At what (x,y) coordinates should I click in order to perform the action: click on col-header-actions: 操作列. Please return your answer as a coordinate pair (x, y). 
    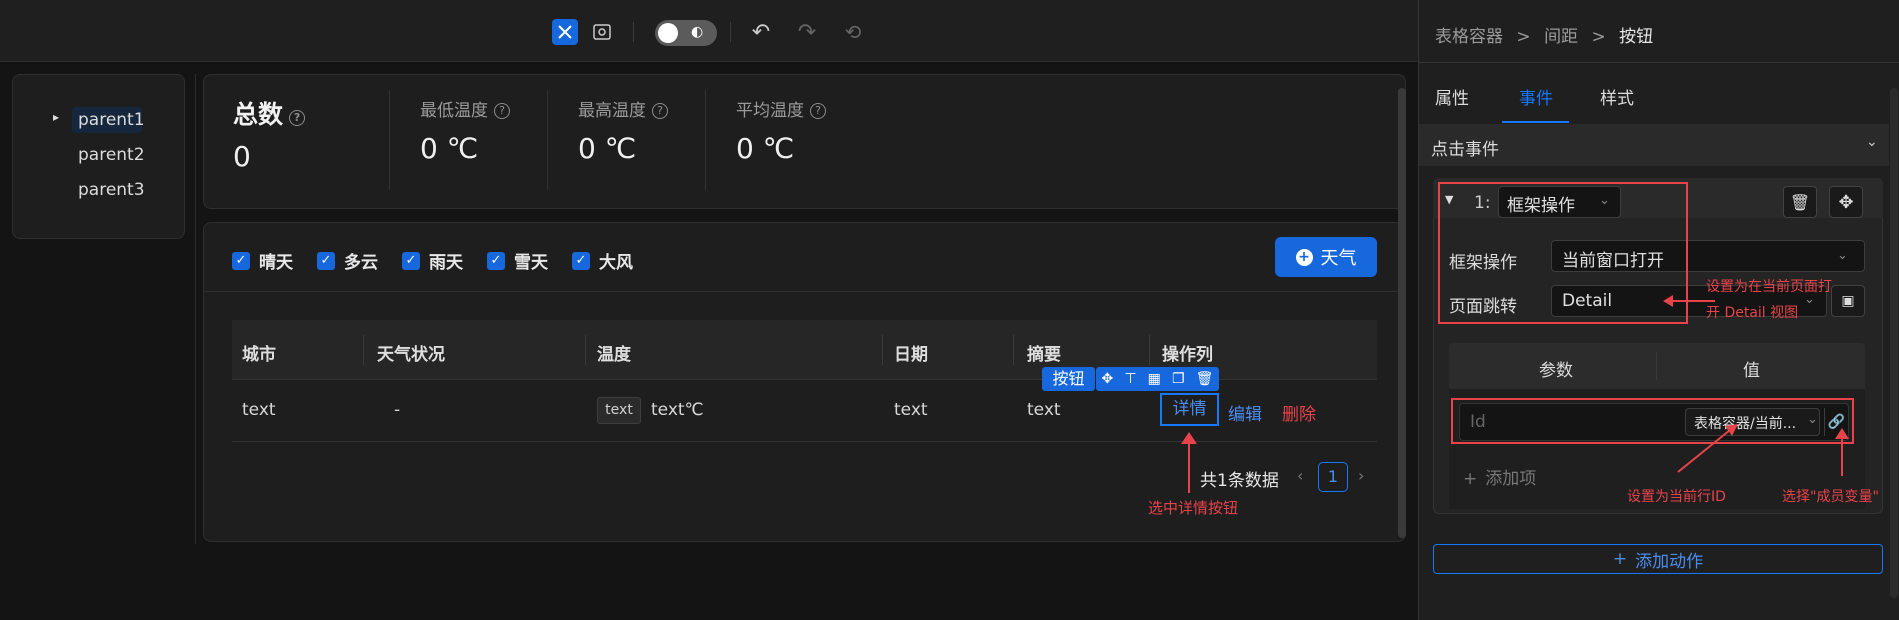
    Looking at the image, I should click on (1187, 352).